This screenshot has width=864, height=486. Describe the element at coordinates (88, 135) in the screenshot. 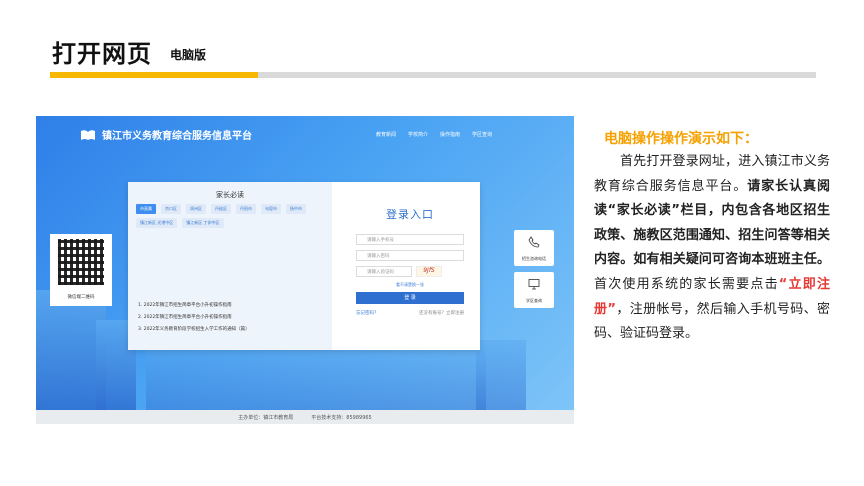

I see `book-icon` at that location.